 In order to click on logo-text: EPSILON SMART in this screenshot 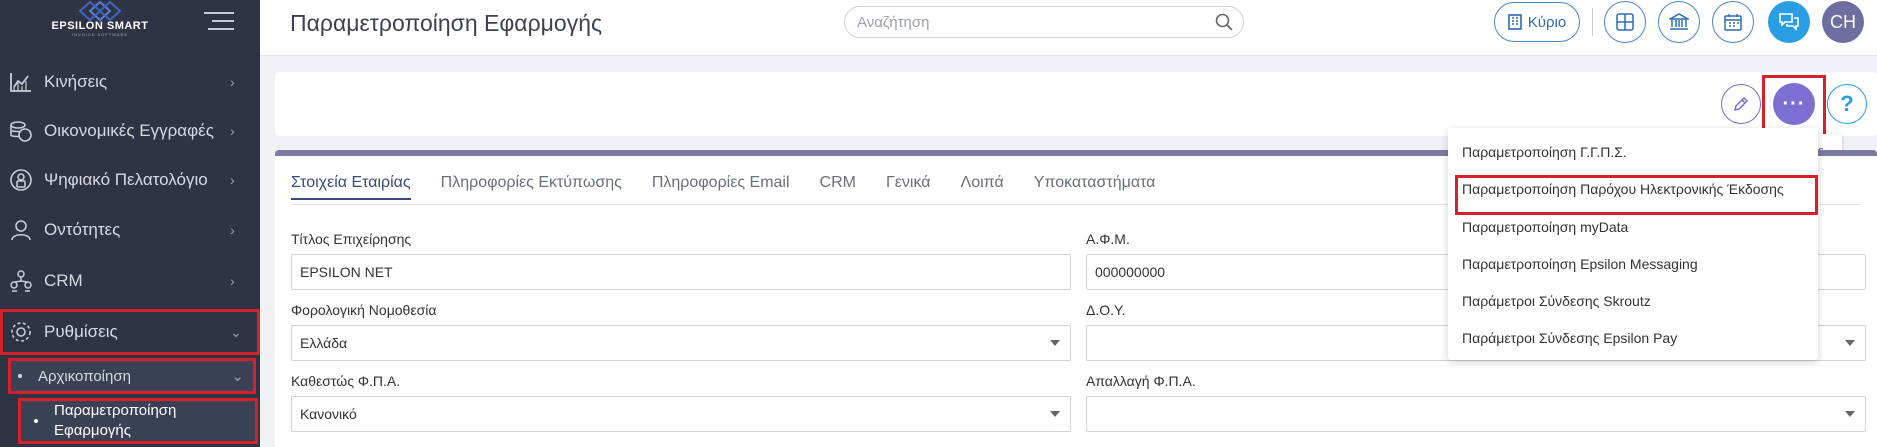, I will do `click(100, 26)`.